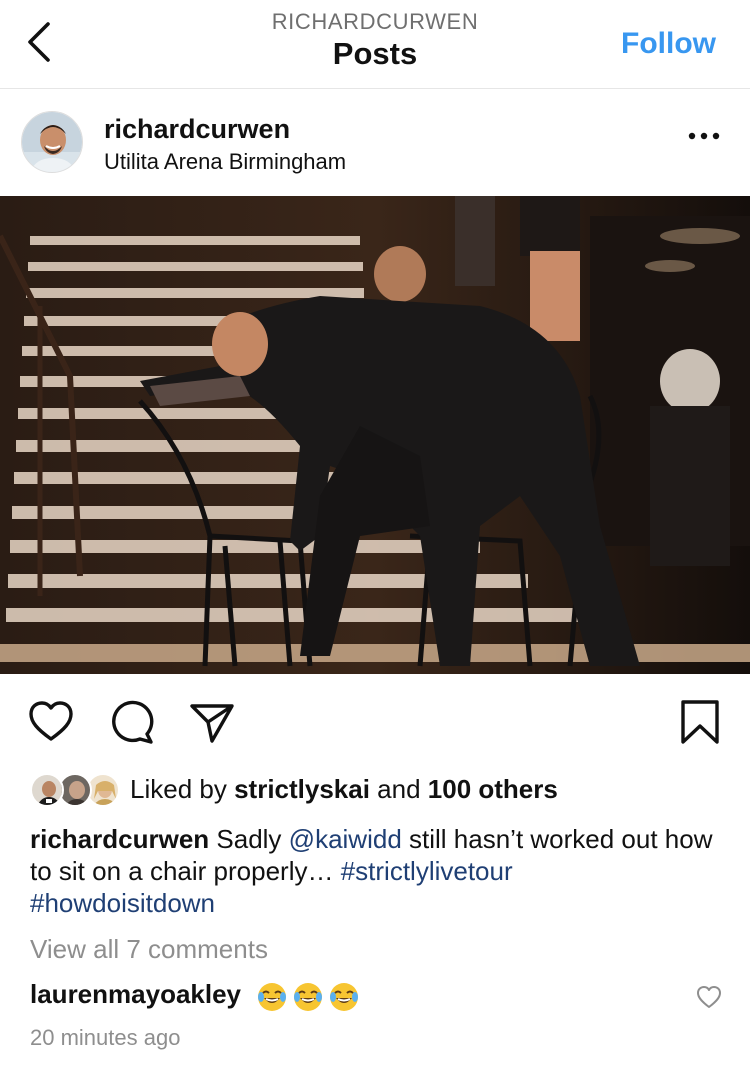  What do you see at coordinates (398, 789) in the screenshot?
I see `likes-middle: and` at bounding box center [398, 789].